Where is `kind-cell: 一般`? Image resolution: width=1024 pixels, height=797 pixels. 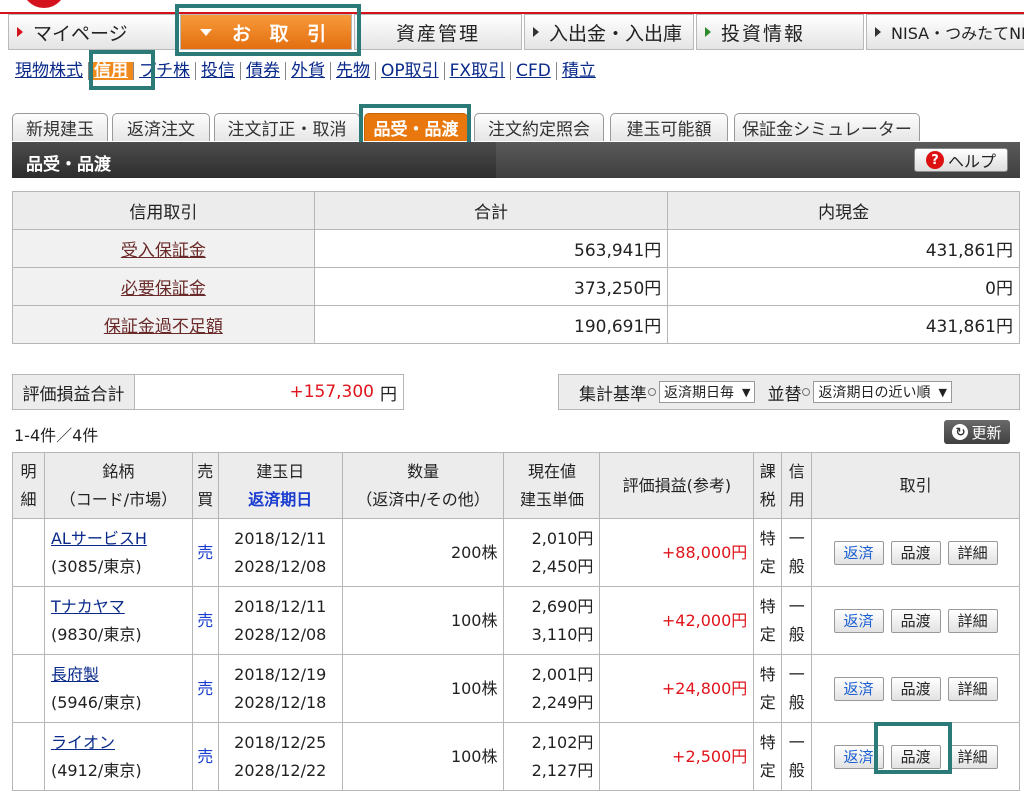 kind-cell: 一般 is located at coordinates (797, 620).